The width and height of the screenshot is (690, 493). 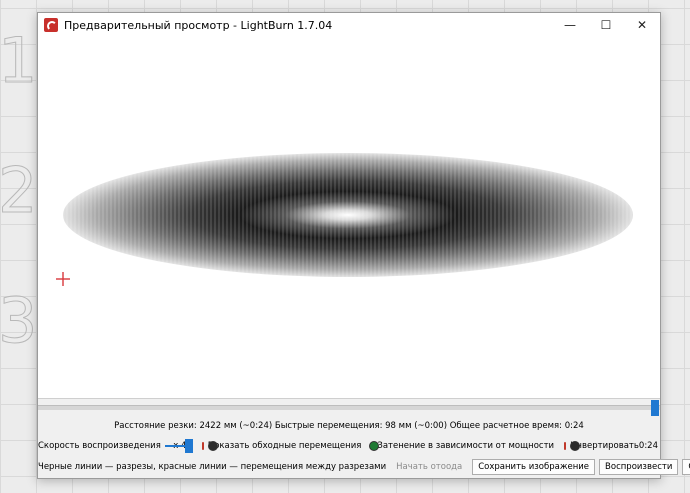 What do you see at coordinates (63, 279) in the screenshot?
I see `origin-marker-icon` at bounding box center [63, 279].